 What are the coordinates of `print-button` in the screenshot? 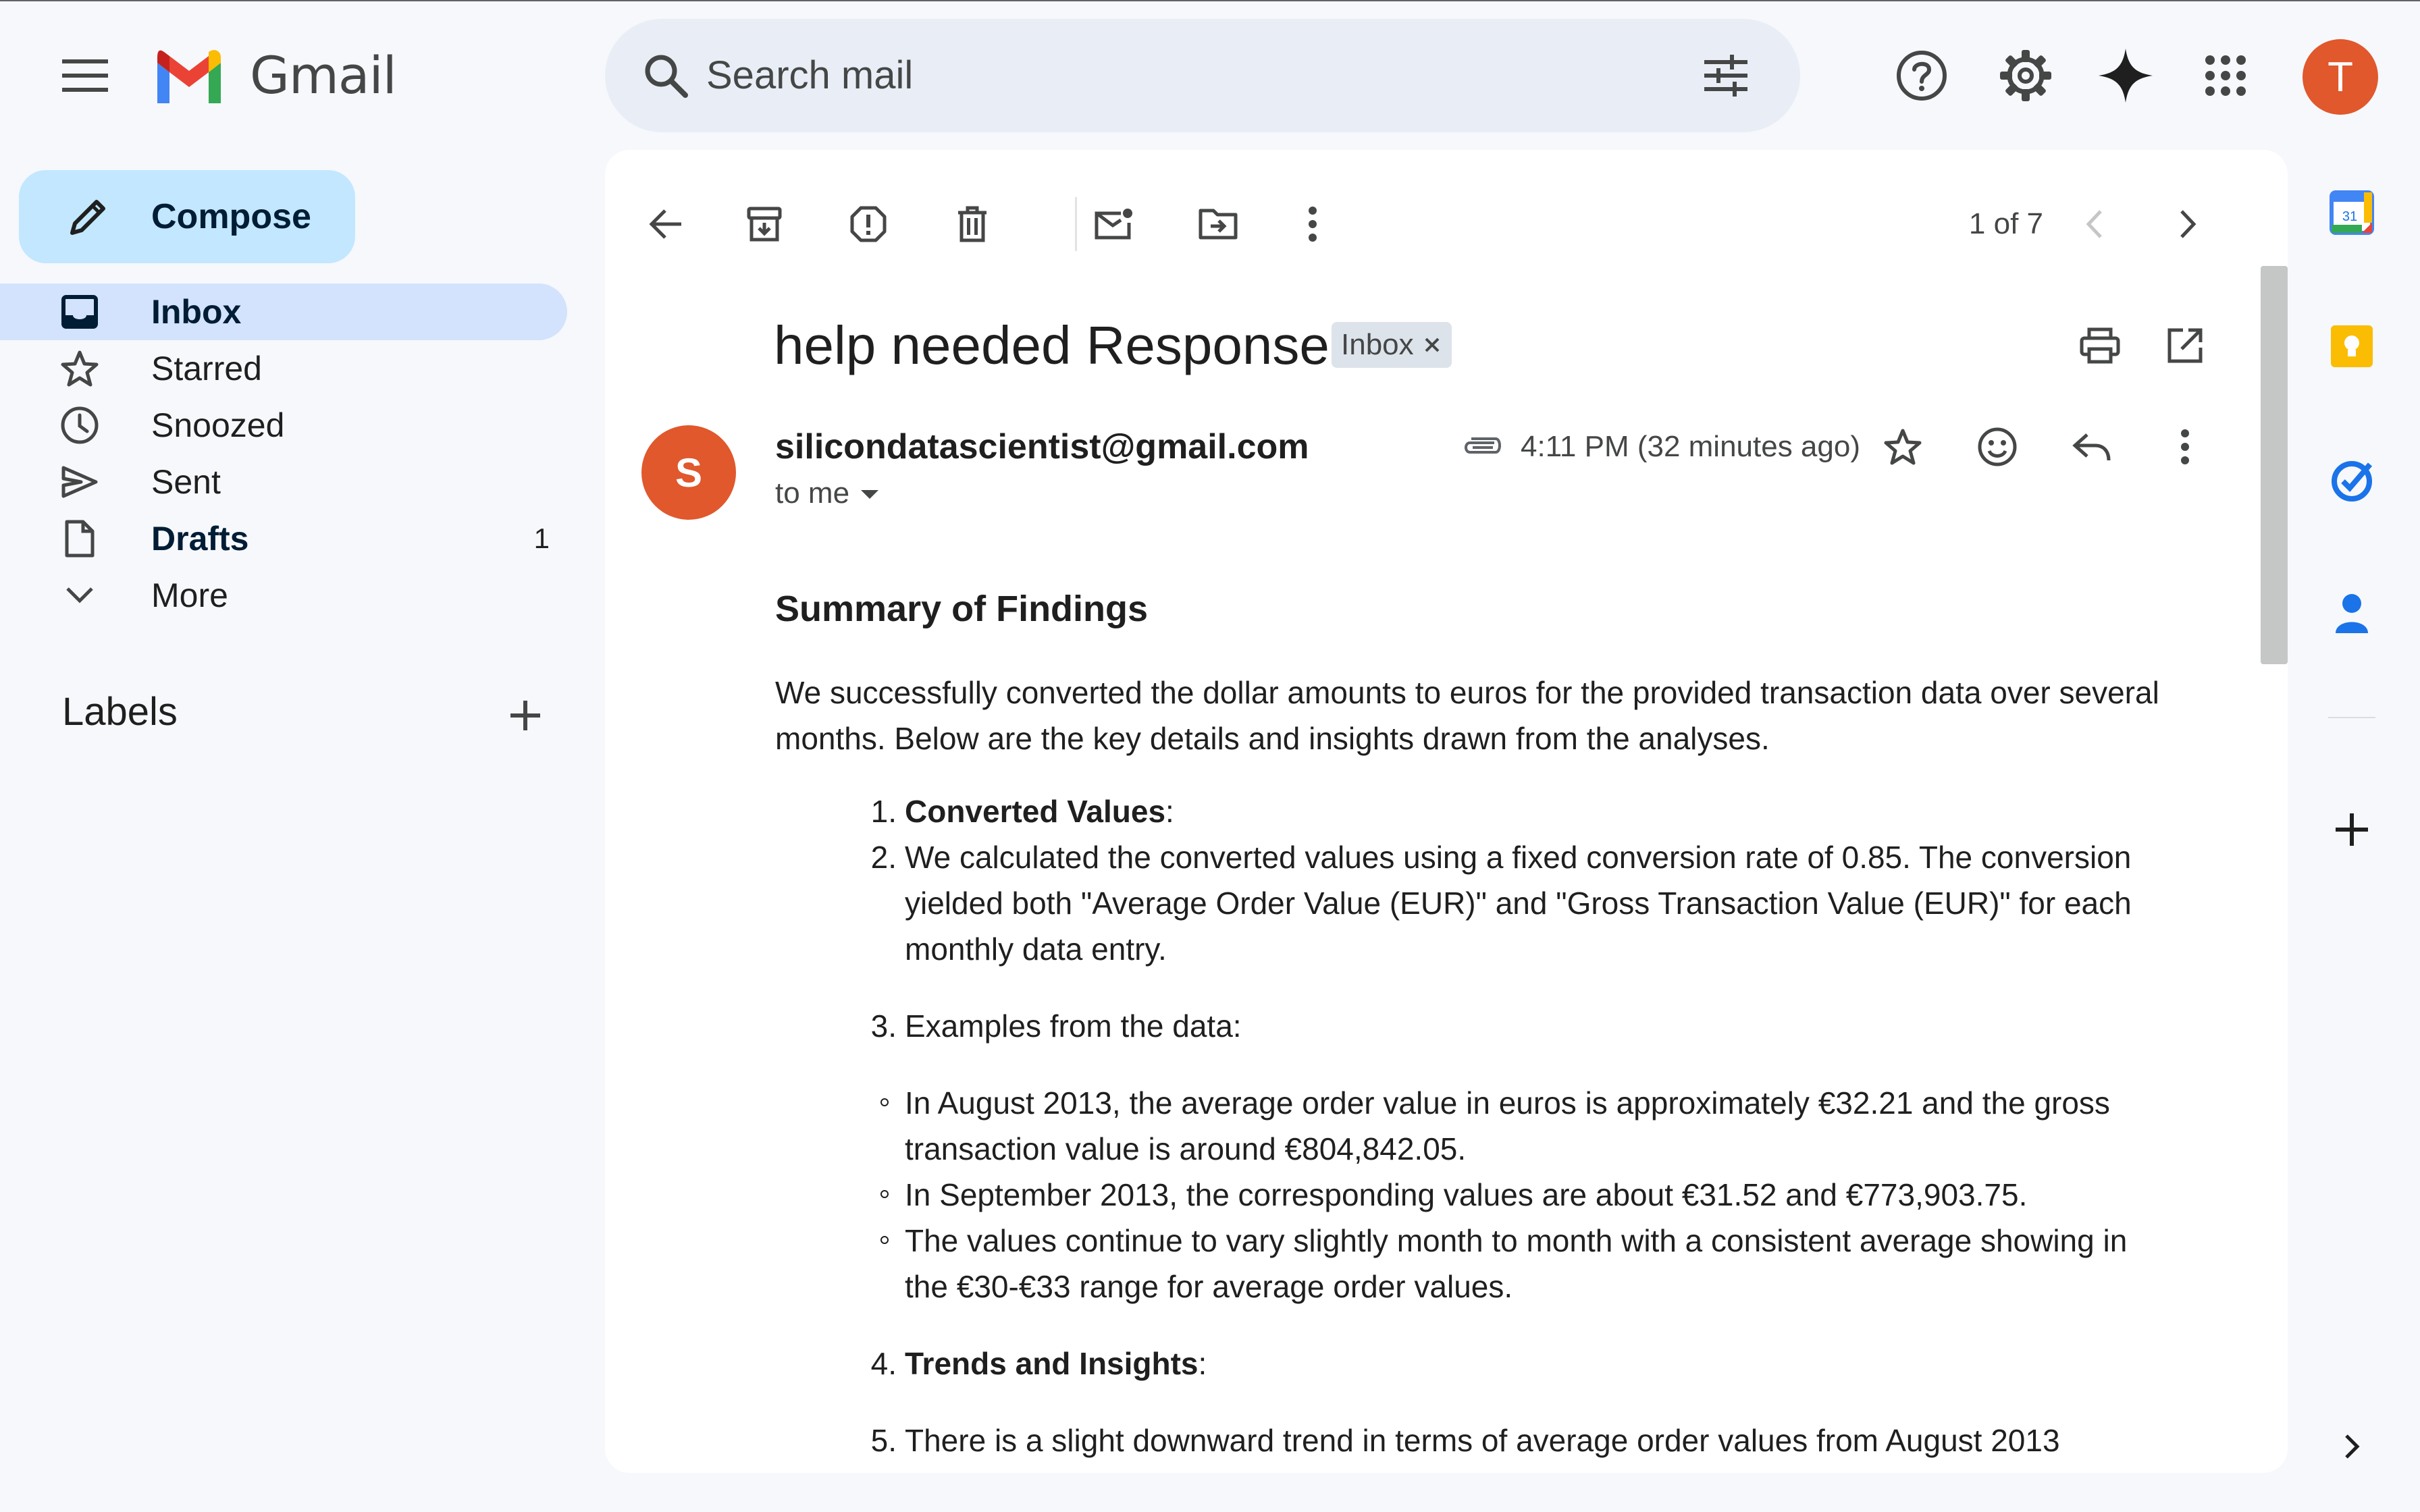 It's located at (2100, 345).